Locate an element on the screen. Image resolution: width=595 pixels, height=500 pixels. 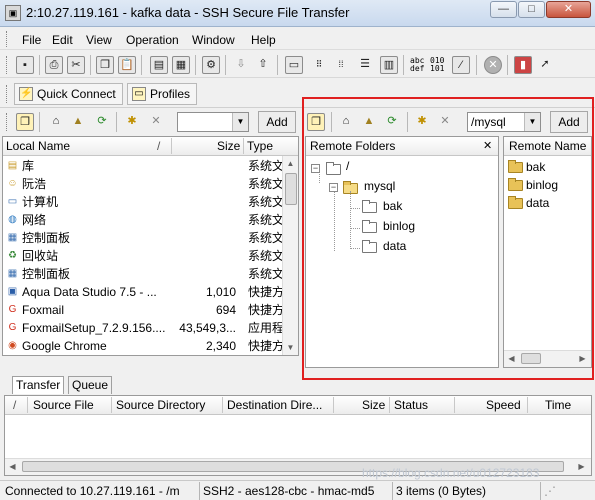
menu-window: Window is located at coordinates (213, 40).